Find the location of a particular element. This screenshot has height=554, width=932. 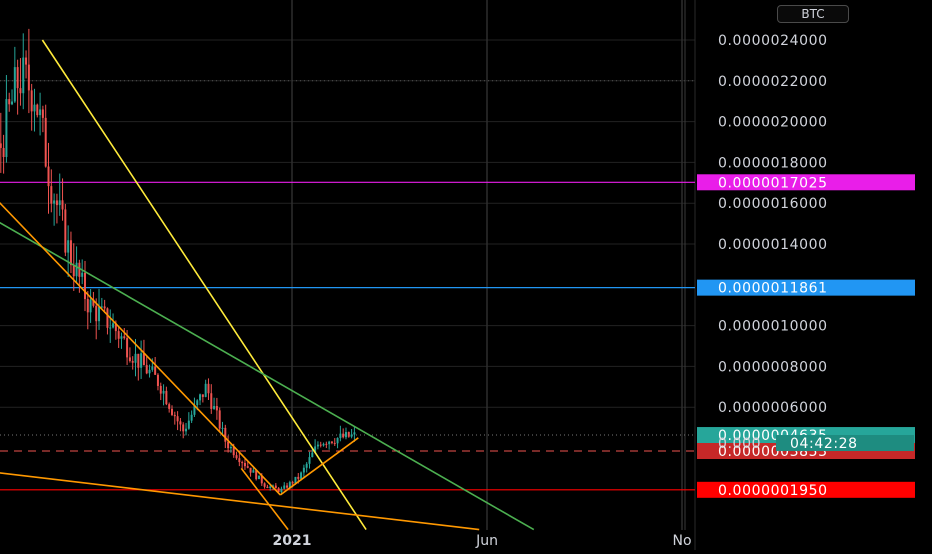

time-axis-label: 2021 is located at coordinates (292, 541).